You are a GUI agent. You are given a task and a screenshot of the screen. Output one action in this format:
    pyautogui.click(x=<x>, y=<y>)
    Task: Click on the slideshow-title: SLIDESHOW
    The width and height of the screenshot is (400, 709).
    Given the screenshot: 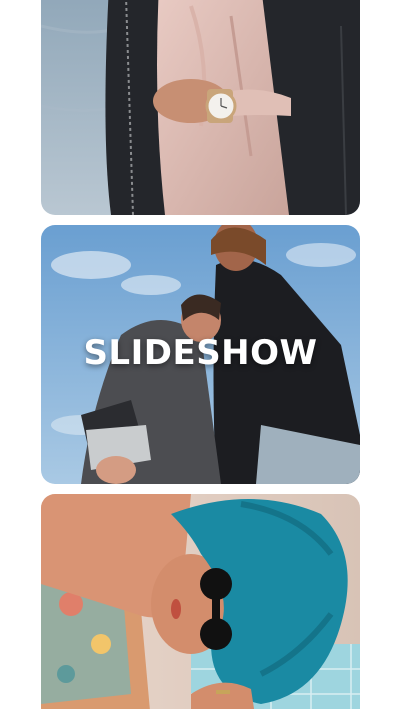 What is the action you would take?
    pyautogui.click(x=200, y=353)
    